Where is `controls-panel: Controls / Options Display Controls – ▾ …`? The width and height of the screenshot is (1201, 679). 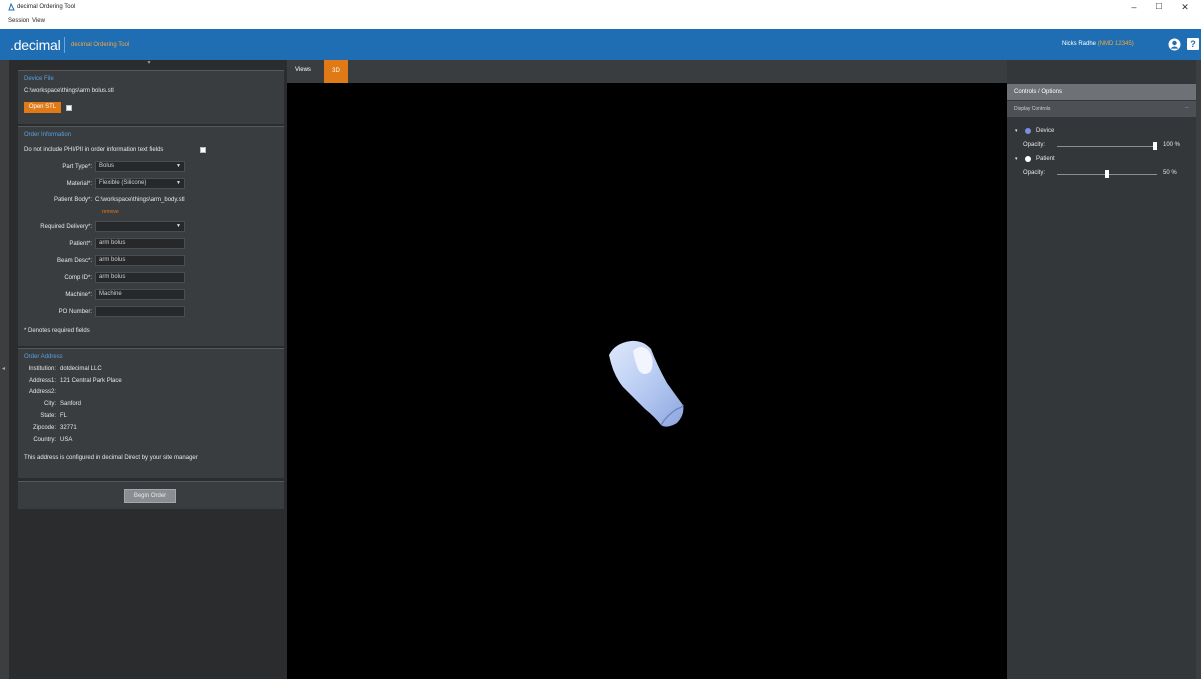 controls-panel: Controls / Options Display Controls – ▾ … is located at coordinates (1101, 369).